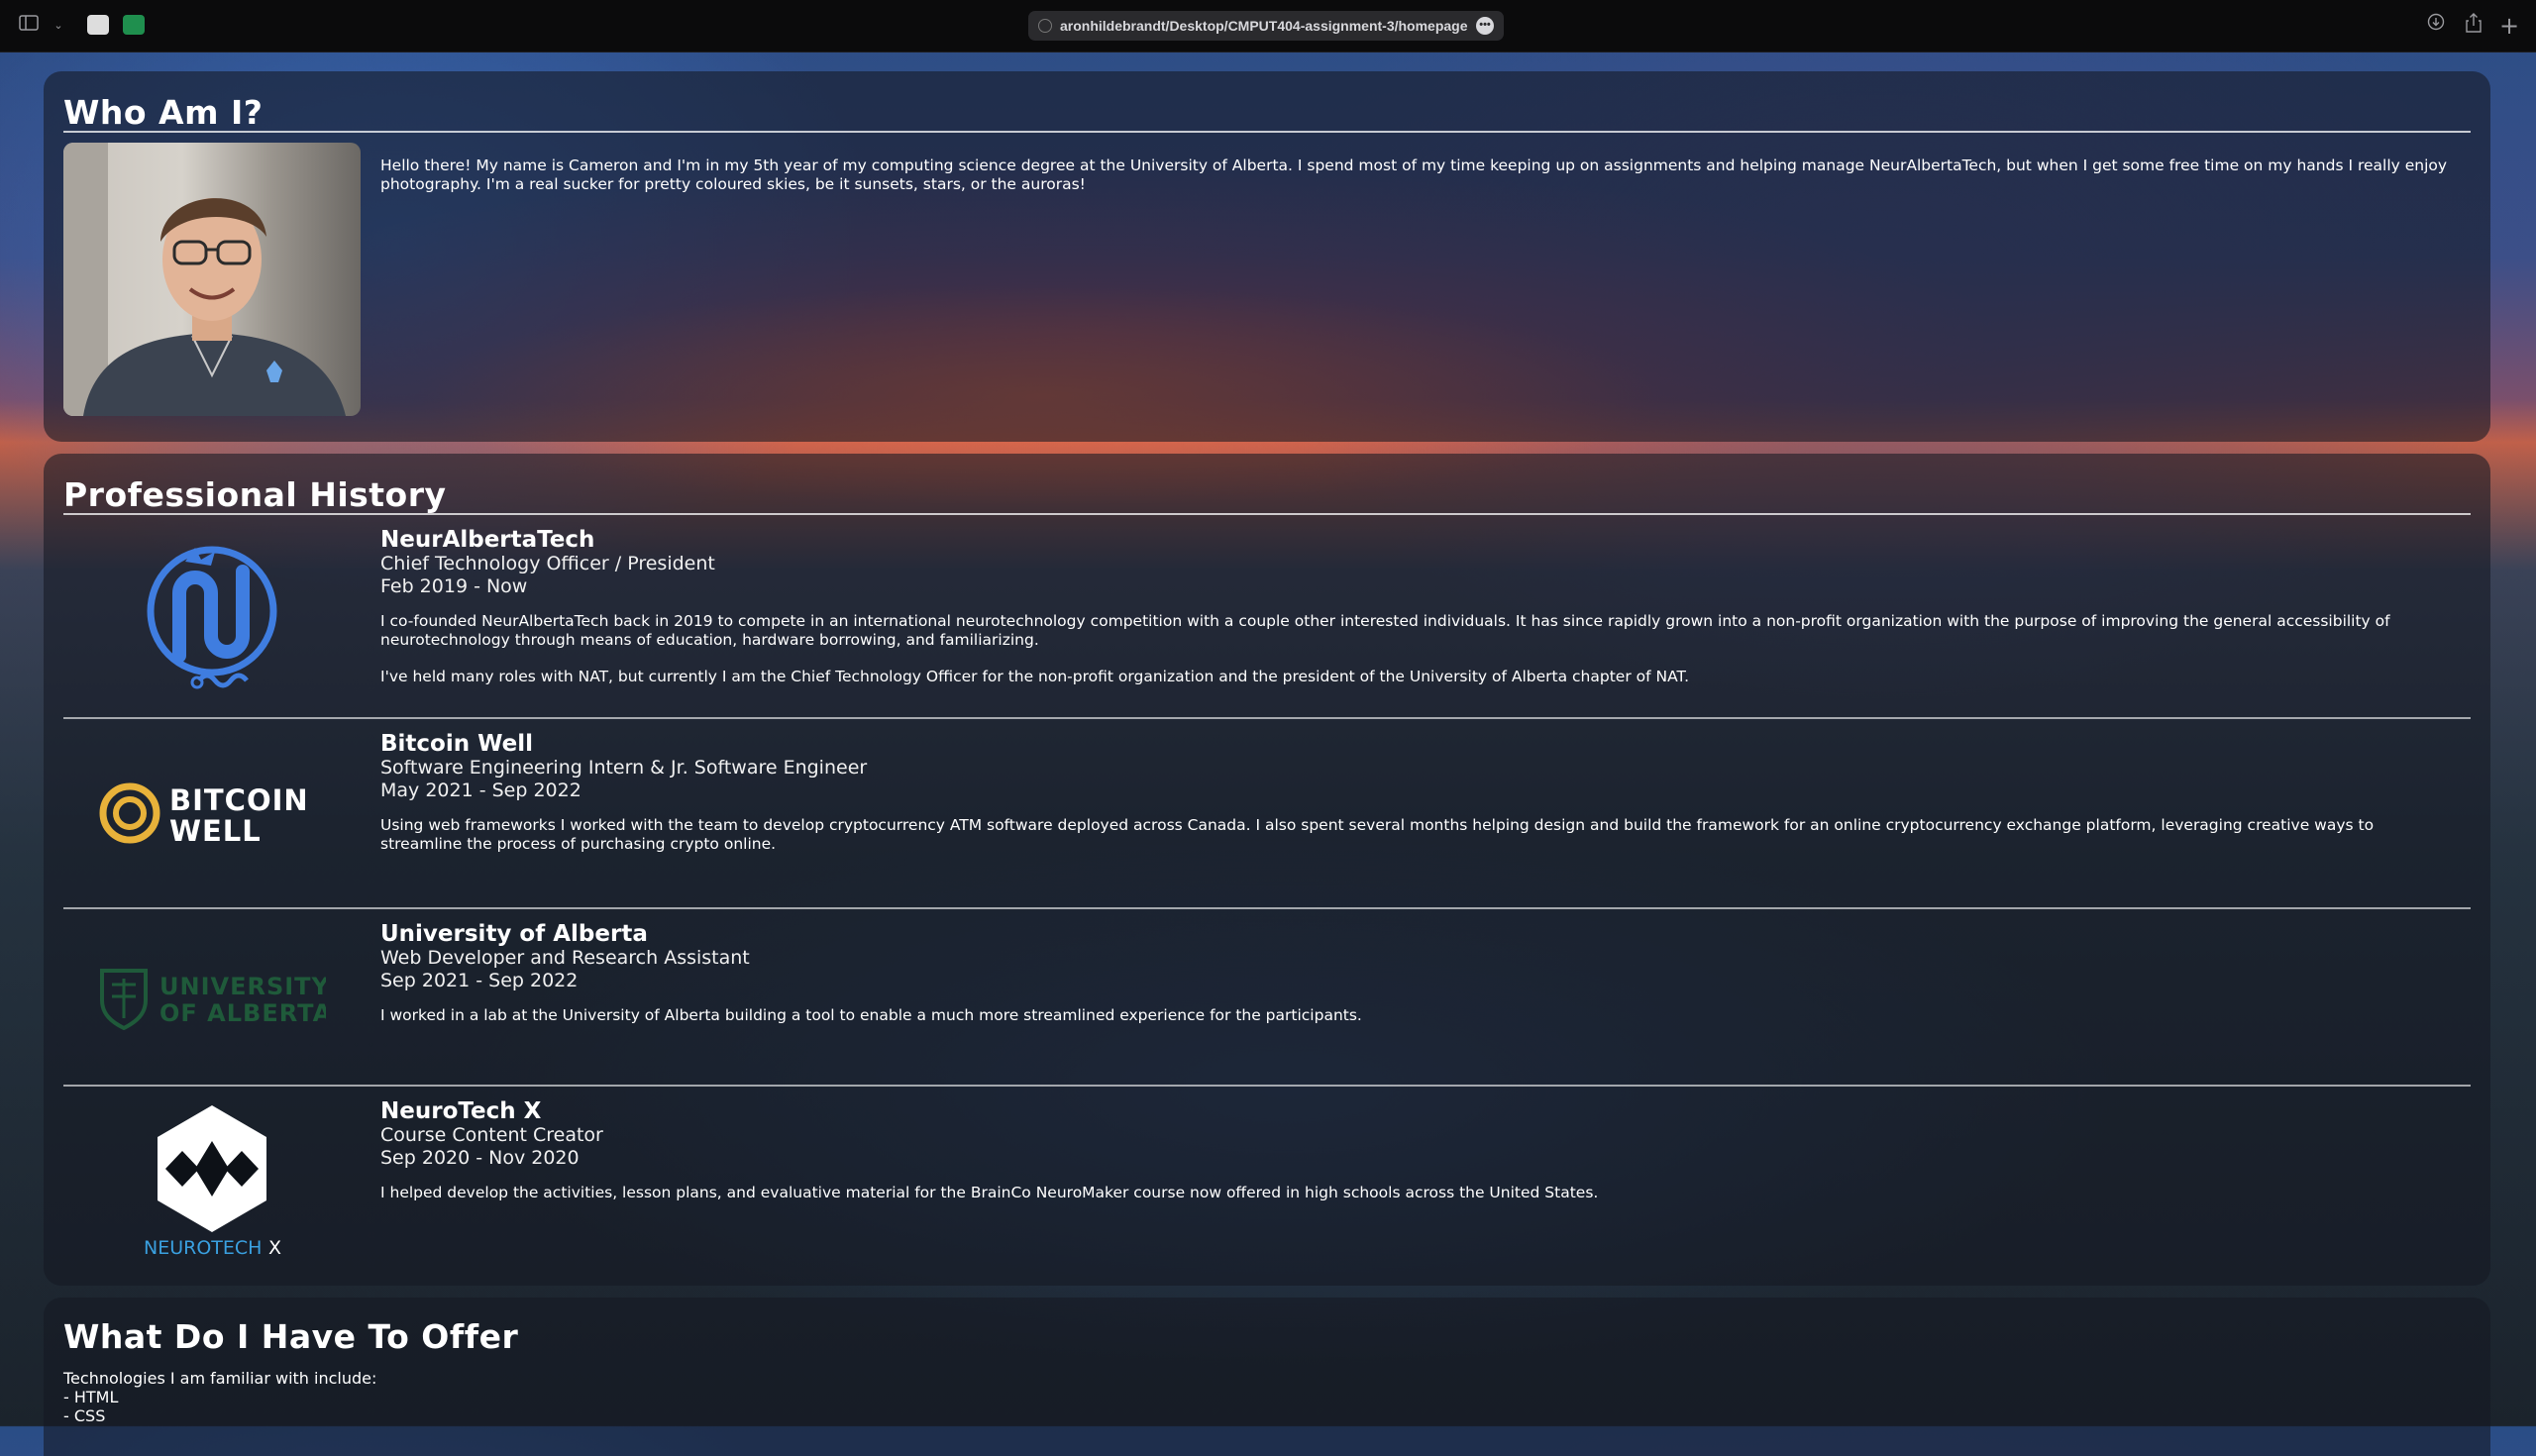 This screenshot has height=1456, width=2536. What do you see at coordinates (239, 800) in the screenshot?
I see `bitcoin-logo-line1: BITCOIN` at bounding box center [239, 800].